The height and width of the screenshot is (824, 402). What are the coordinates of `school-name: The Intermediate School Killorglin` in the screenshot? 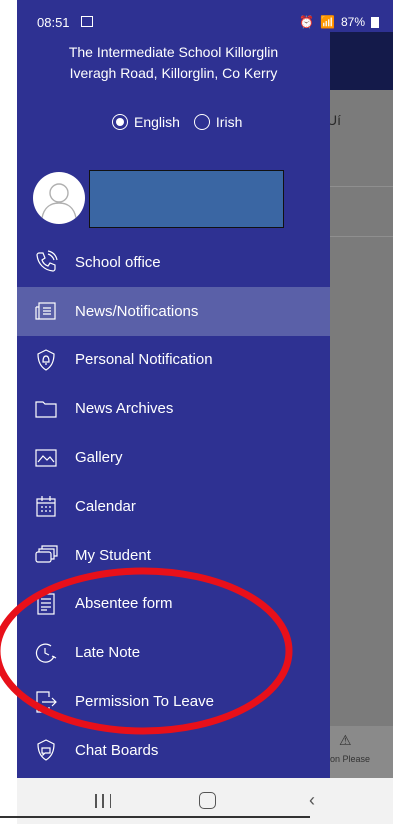 It's located at (173, 52).